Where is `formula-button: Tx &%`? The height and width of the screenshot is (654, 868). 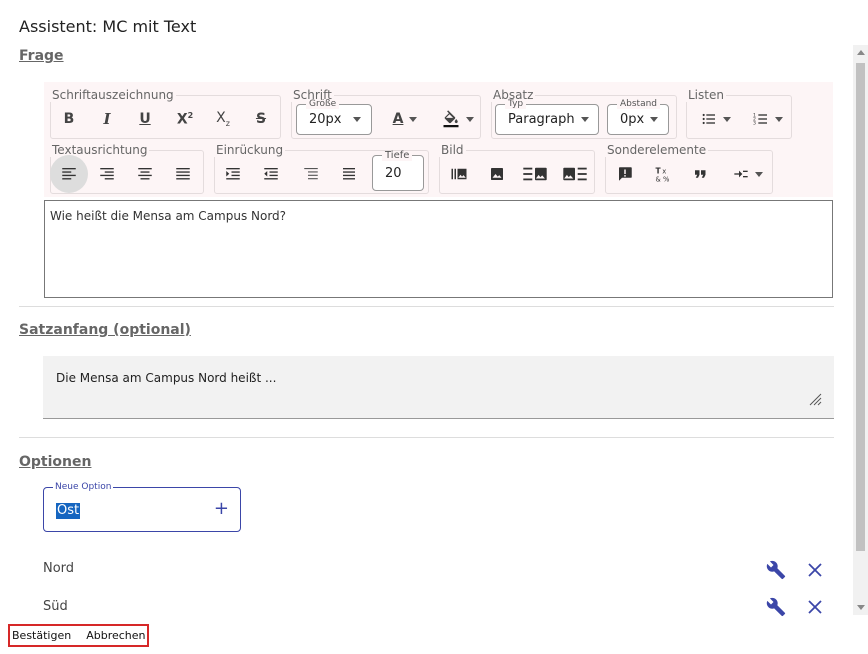
formula-button: Tx &% is located at coordinates (663, 174).